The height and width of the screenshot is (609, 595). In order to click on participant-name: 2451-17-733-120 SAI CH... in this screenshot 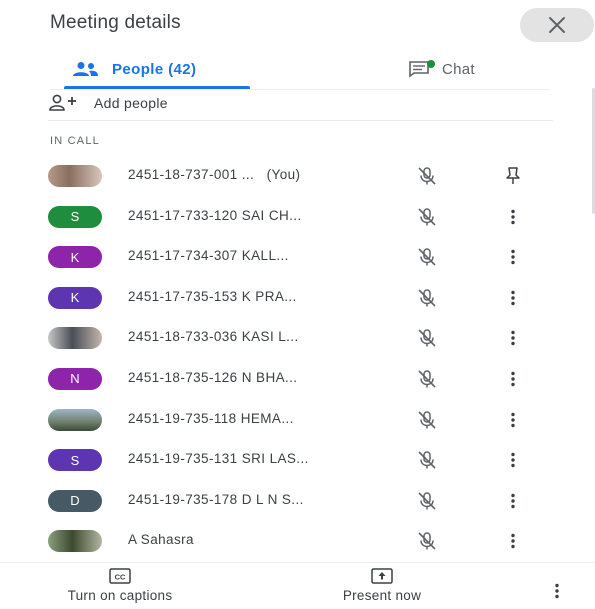, I will do `click(215, 215)`.